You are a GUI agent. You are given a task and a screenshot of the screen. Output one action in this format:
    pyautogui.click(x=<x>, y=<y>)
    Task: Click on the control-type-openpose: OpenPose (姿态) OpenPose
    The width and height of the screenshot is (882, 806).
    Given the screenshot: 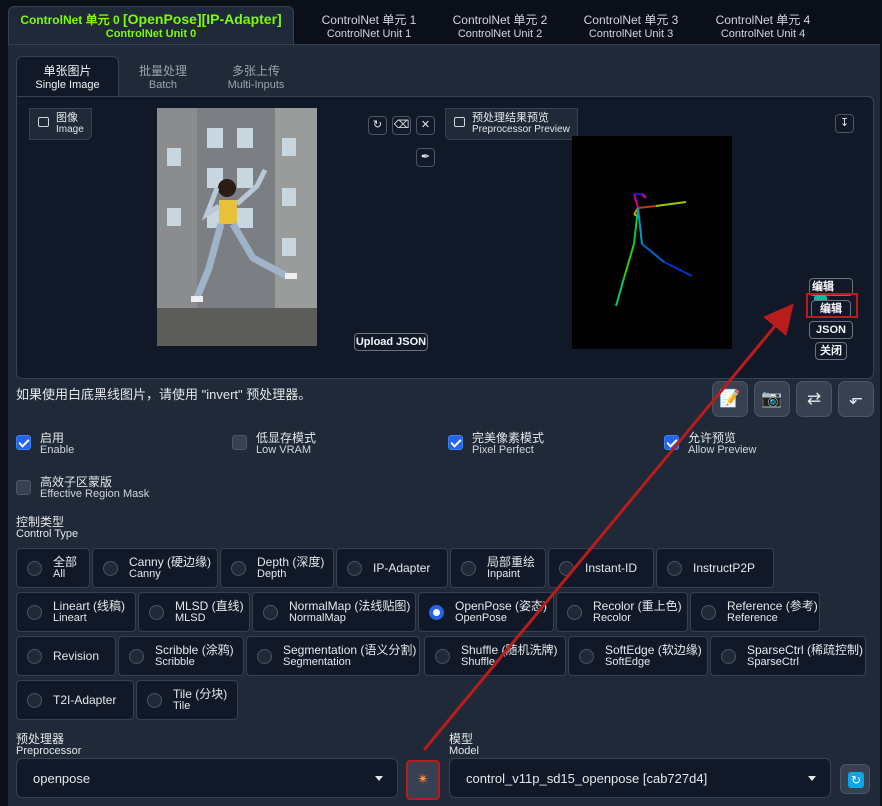 What is the action you would take?
    pyautogui.click(x=486, y=612)
    